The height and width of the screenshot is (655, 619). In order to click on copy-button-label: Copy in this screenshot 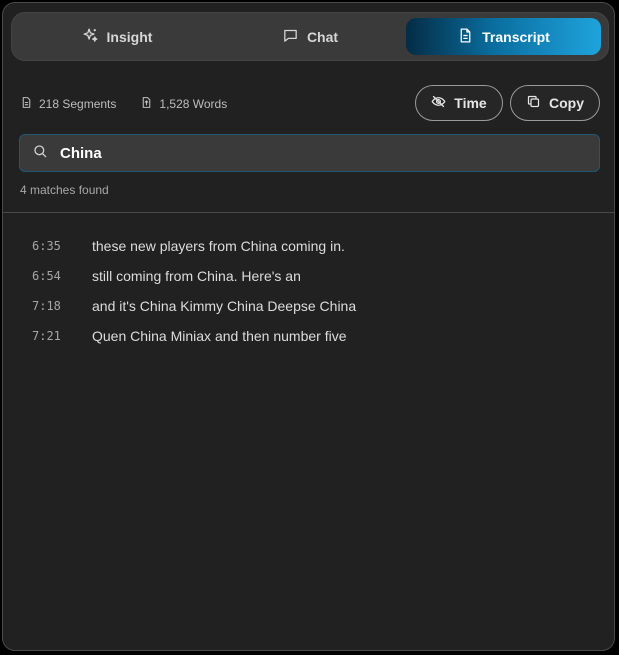, I will do `click(566, 103)`.